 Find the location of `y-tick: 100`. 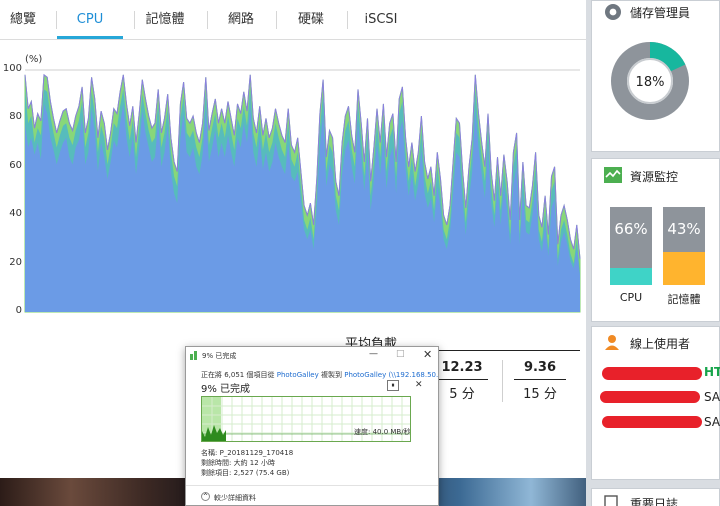

y-tick: 100 is located at coordinates (12, 68).